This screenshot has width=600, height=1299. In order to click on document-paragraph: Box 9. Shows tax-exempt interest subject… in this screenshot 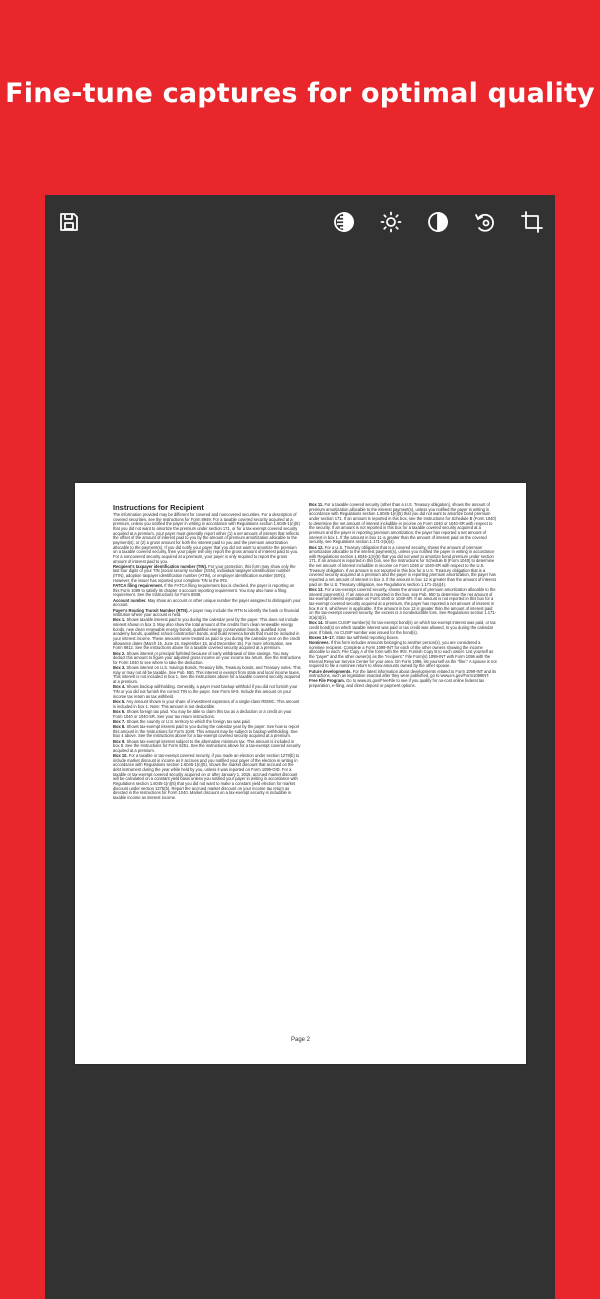, I will do `click(207, 746)`.